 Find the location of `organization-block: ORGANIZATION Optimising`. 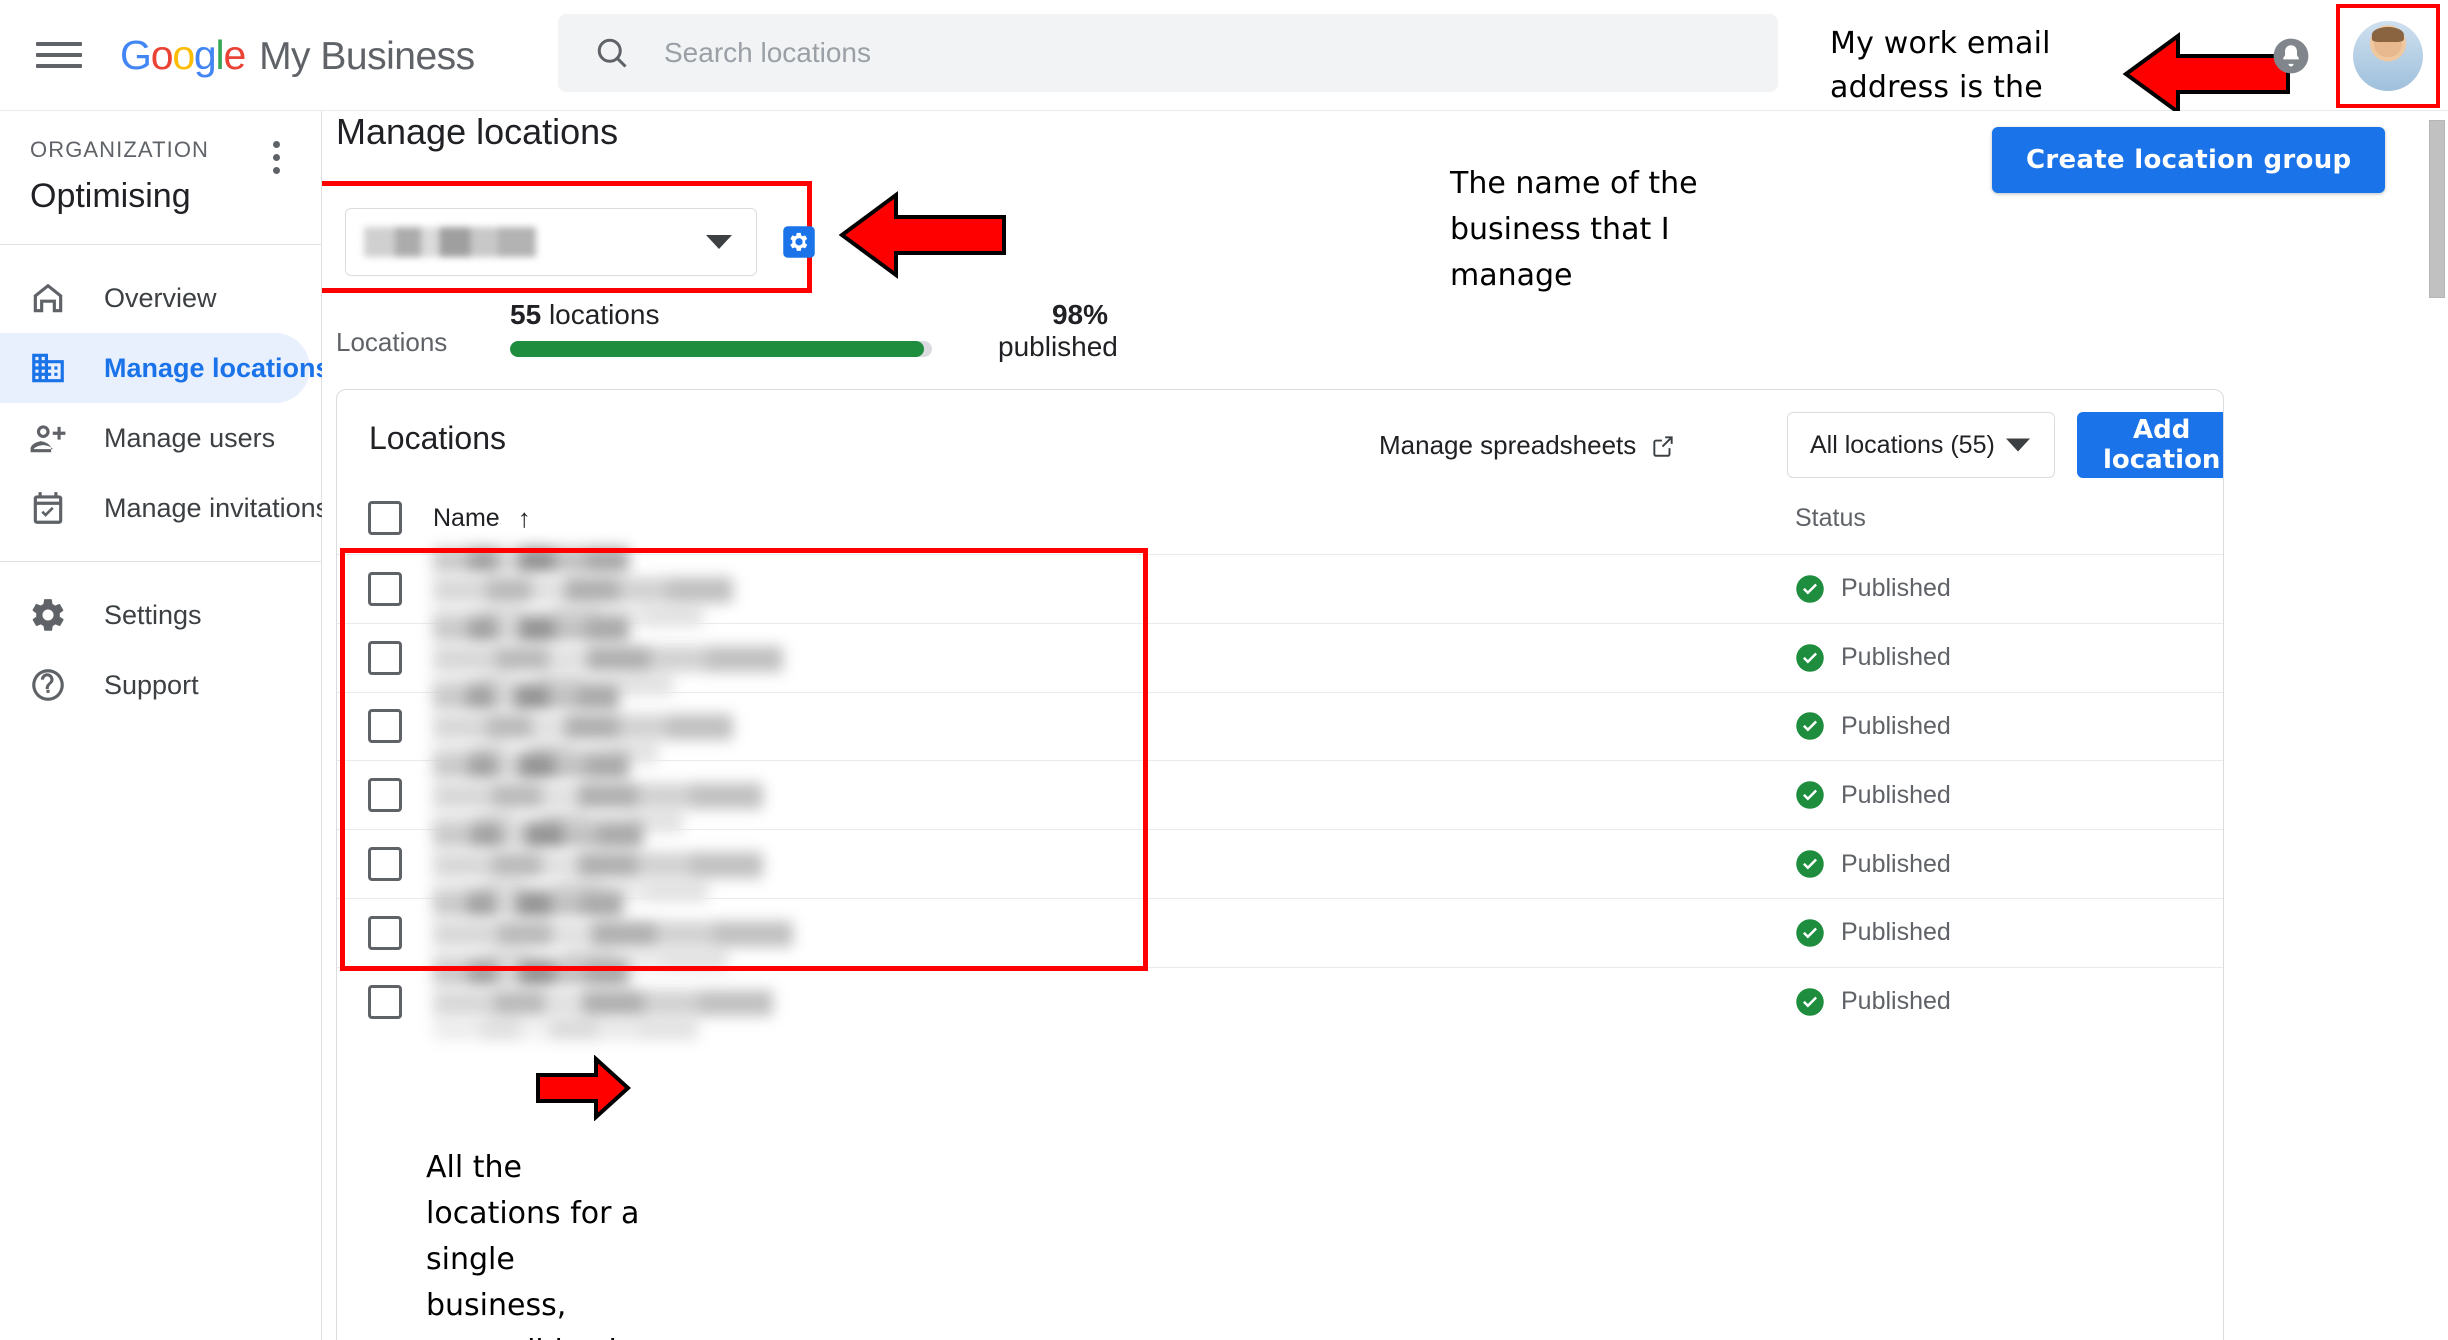

organization-block: ORGANIZATION Optimising is located at coordinates (160, 177).